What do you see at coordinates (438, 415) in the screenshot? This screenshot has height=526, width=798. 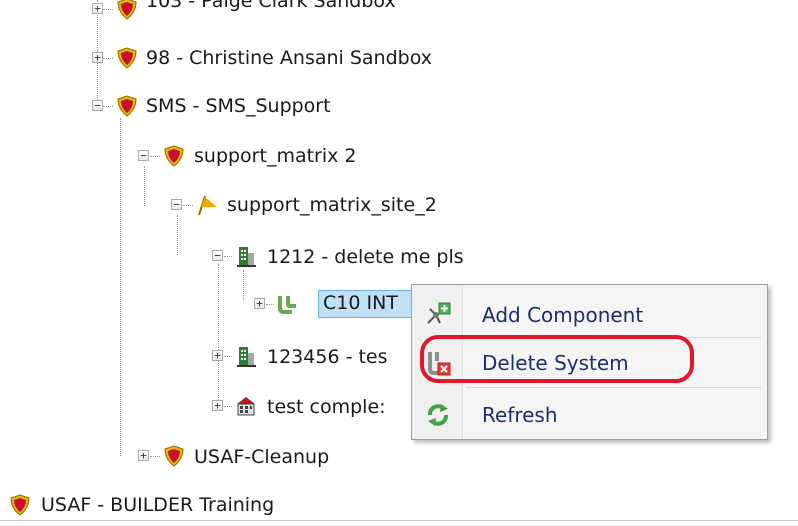 I see `refresh-icon` at bounding box center [438, 415].